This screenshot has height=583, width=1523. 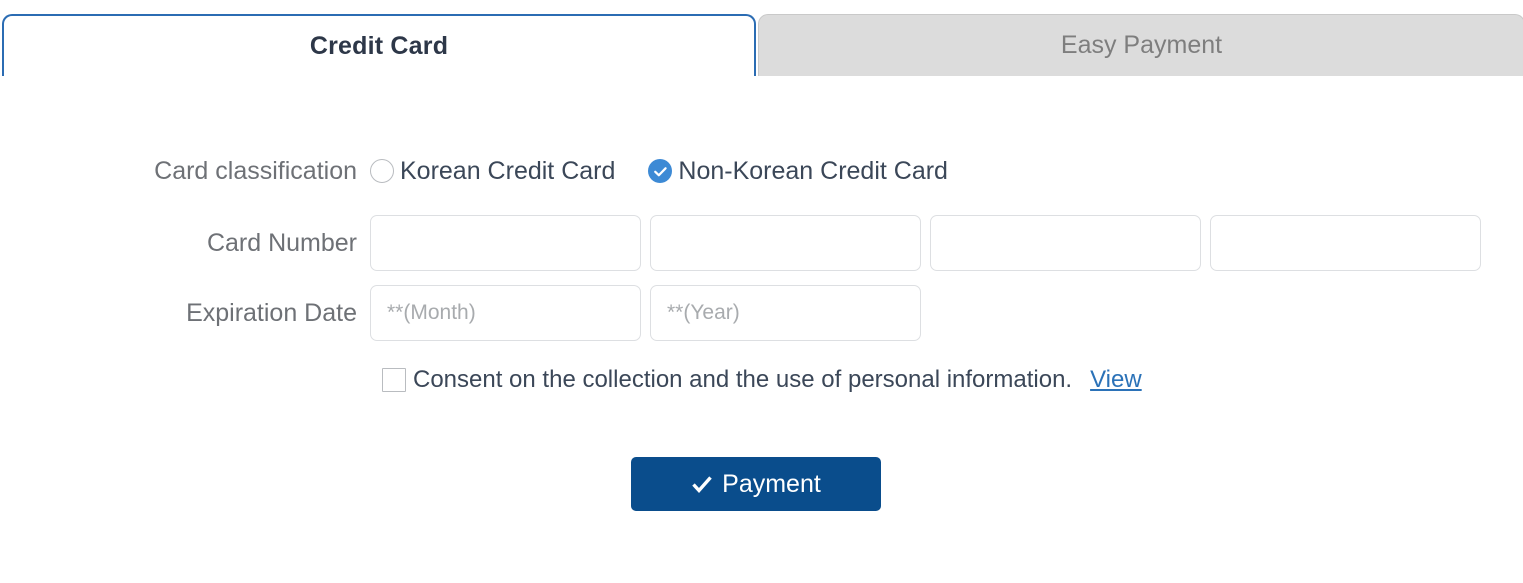 I want to click on submit-row: Payment, so click(x=761, y=484).